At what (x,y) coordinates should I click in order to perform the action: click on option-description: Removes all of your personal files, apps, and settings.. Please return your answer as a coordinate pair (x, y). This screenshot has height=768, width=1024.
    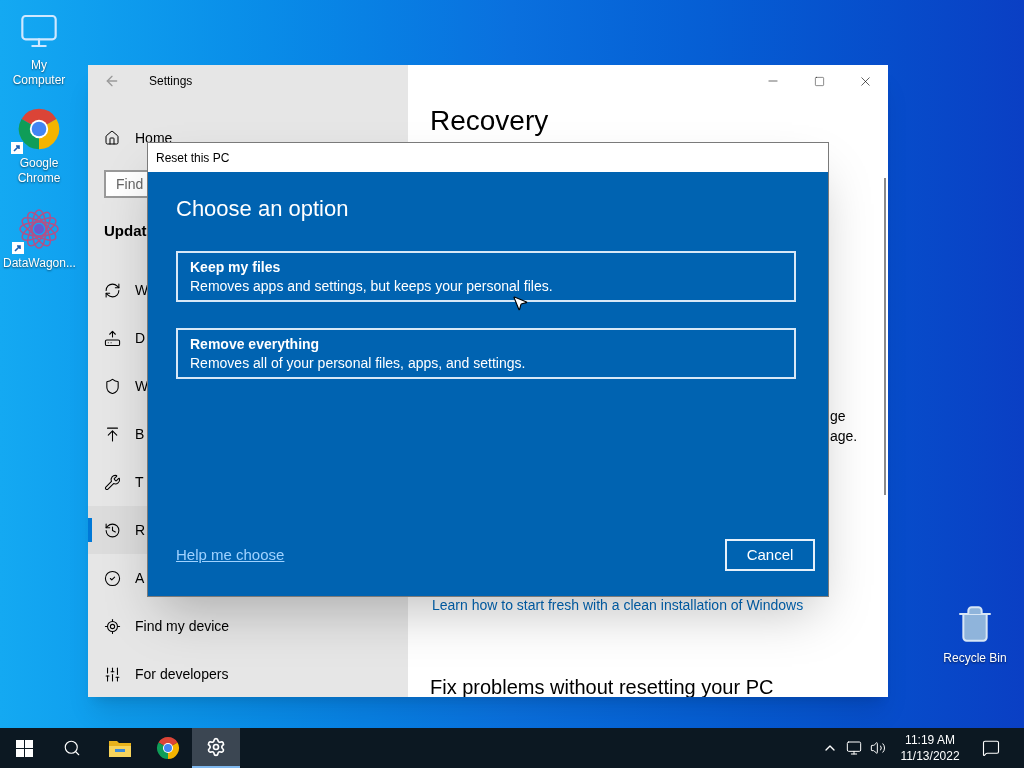
    Looking at the image, I should click on (358, 363).